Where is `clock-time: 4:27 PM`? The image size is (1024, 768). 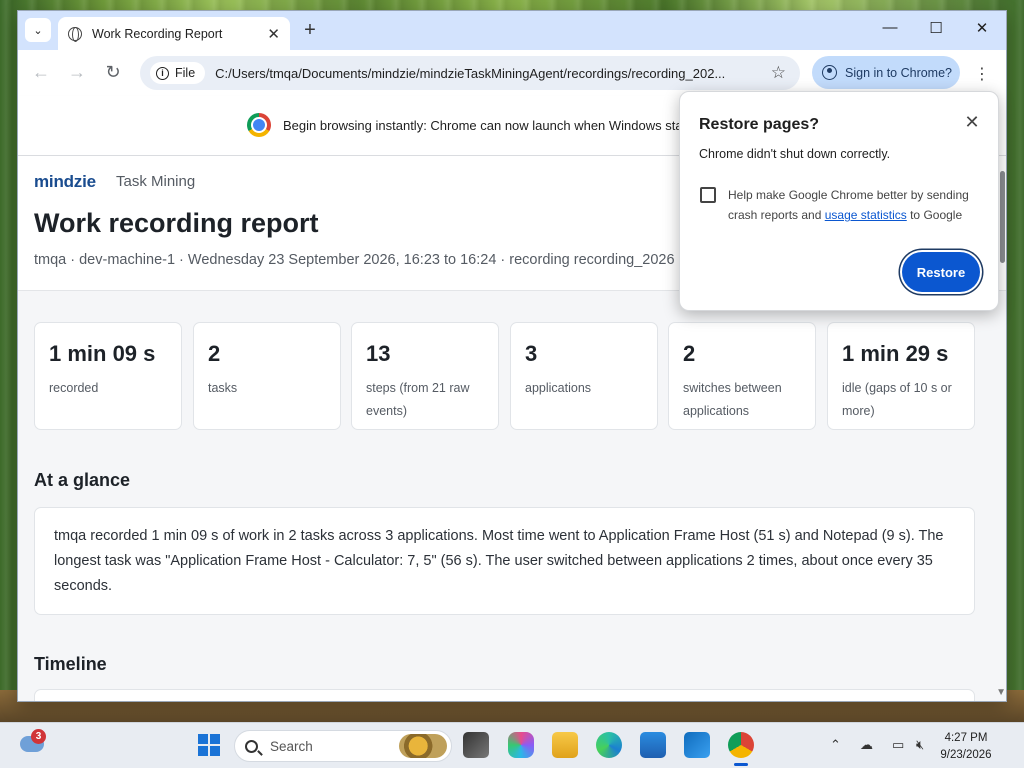 clock-time: 4:27 PM is located at coordinates (966, 738).